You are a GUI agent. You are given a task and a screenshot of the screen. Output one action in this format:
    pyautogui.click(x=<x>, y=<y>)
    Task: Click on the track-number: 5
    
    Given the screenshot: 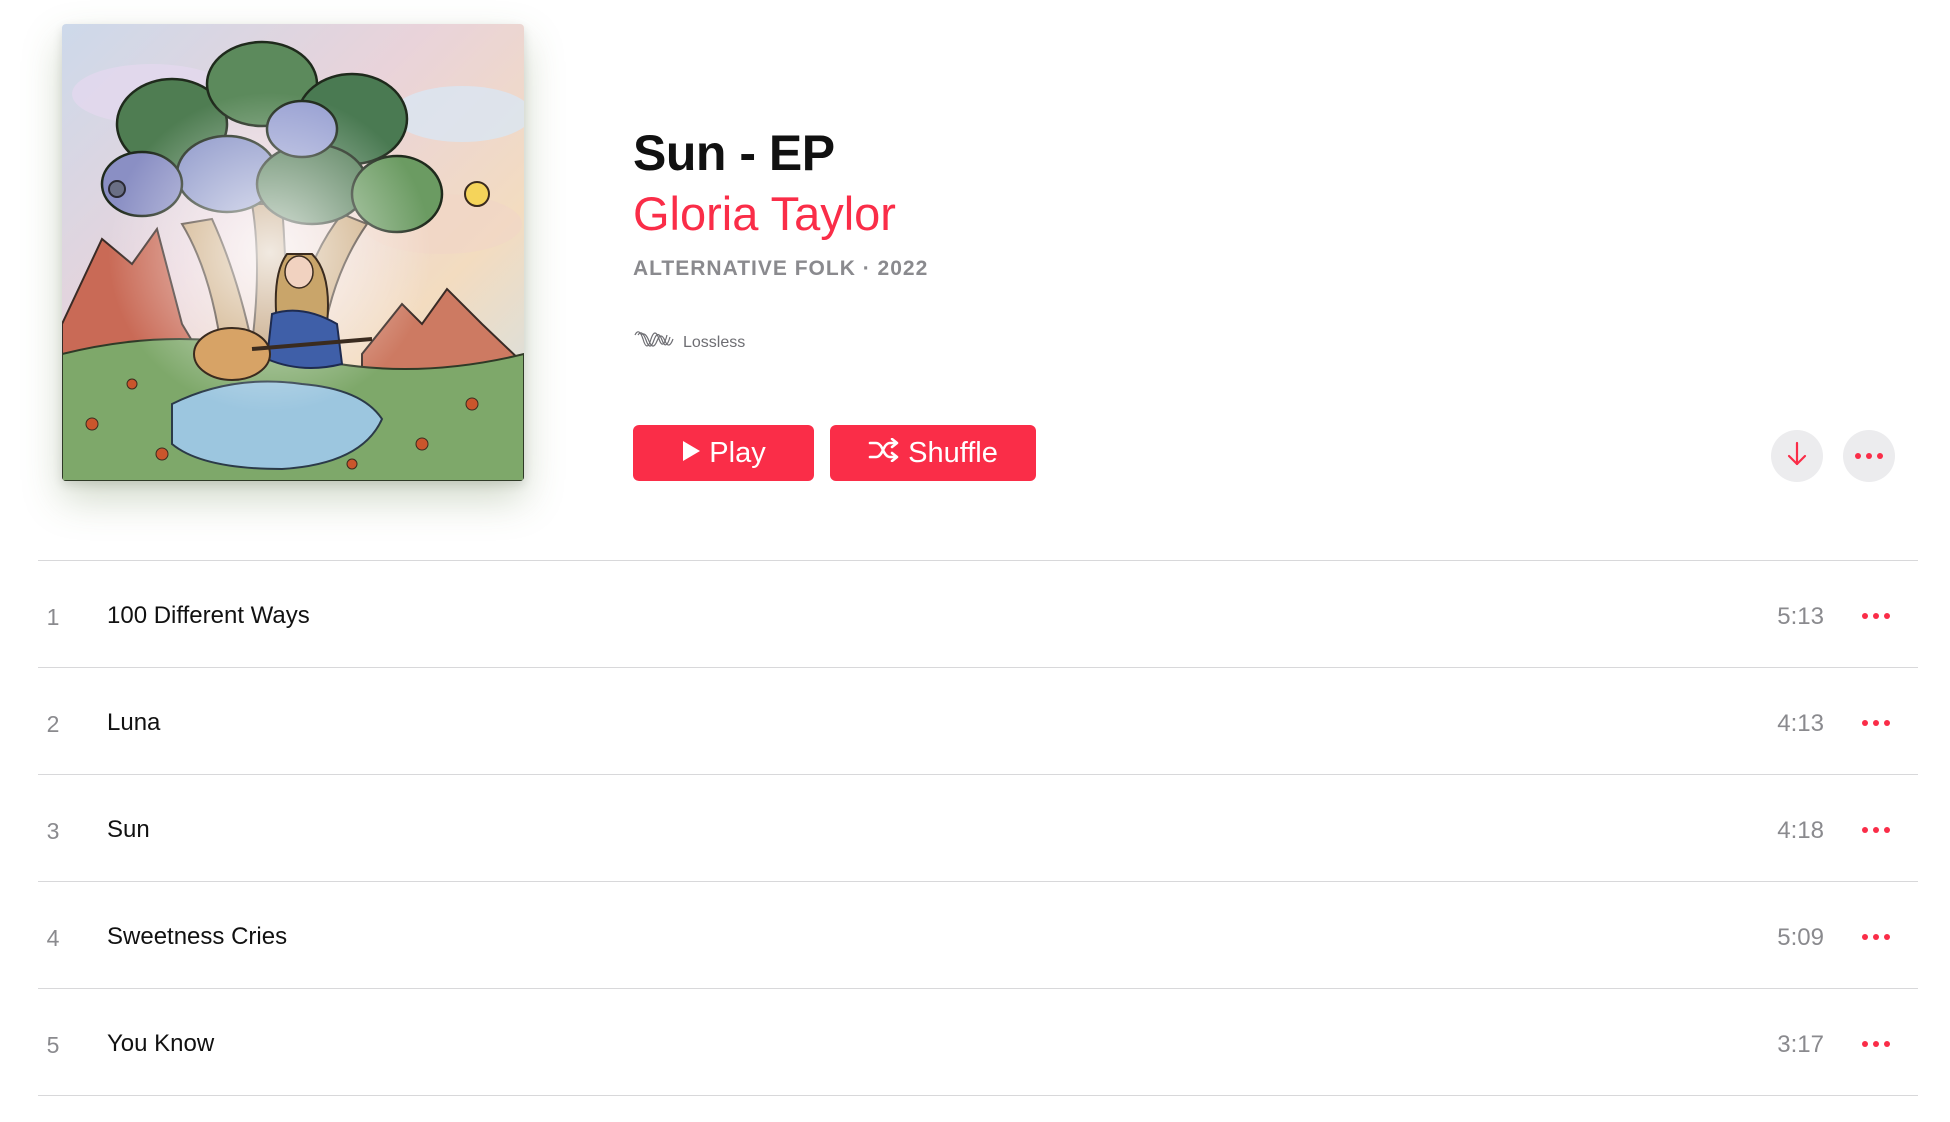 What is the action you would take?
    pyautogui.click(x=53, y=1045)
    